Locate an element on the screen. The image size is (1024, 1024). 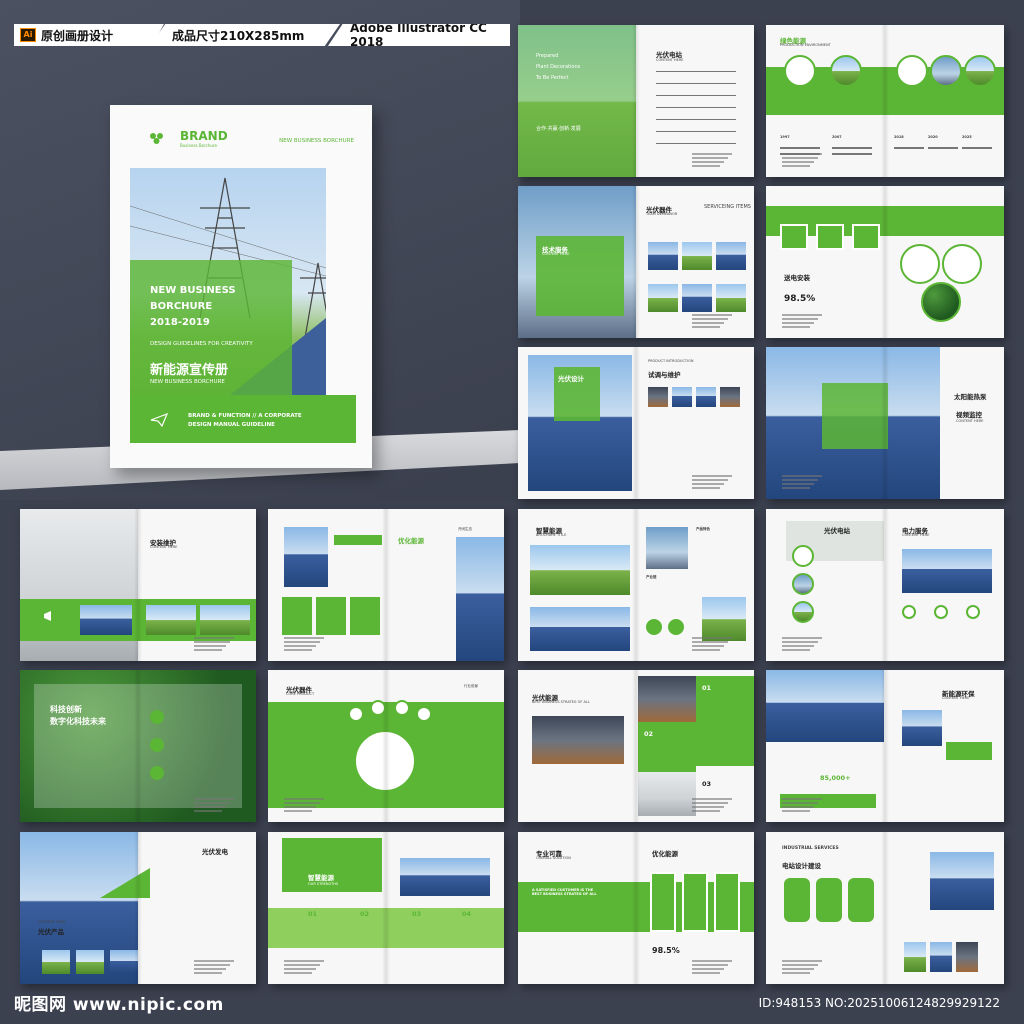
spread-10-subtitle: CONTENT HERE is located at coordinates (916, 535).